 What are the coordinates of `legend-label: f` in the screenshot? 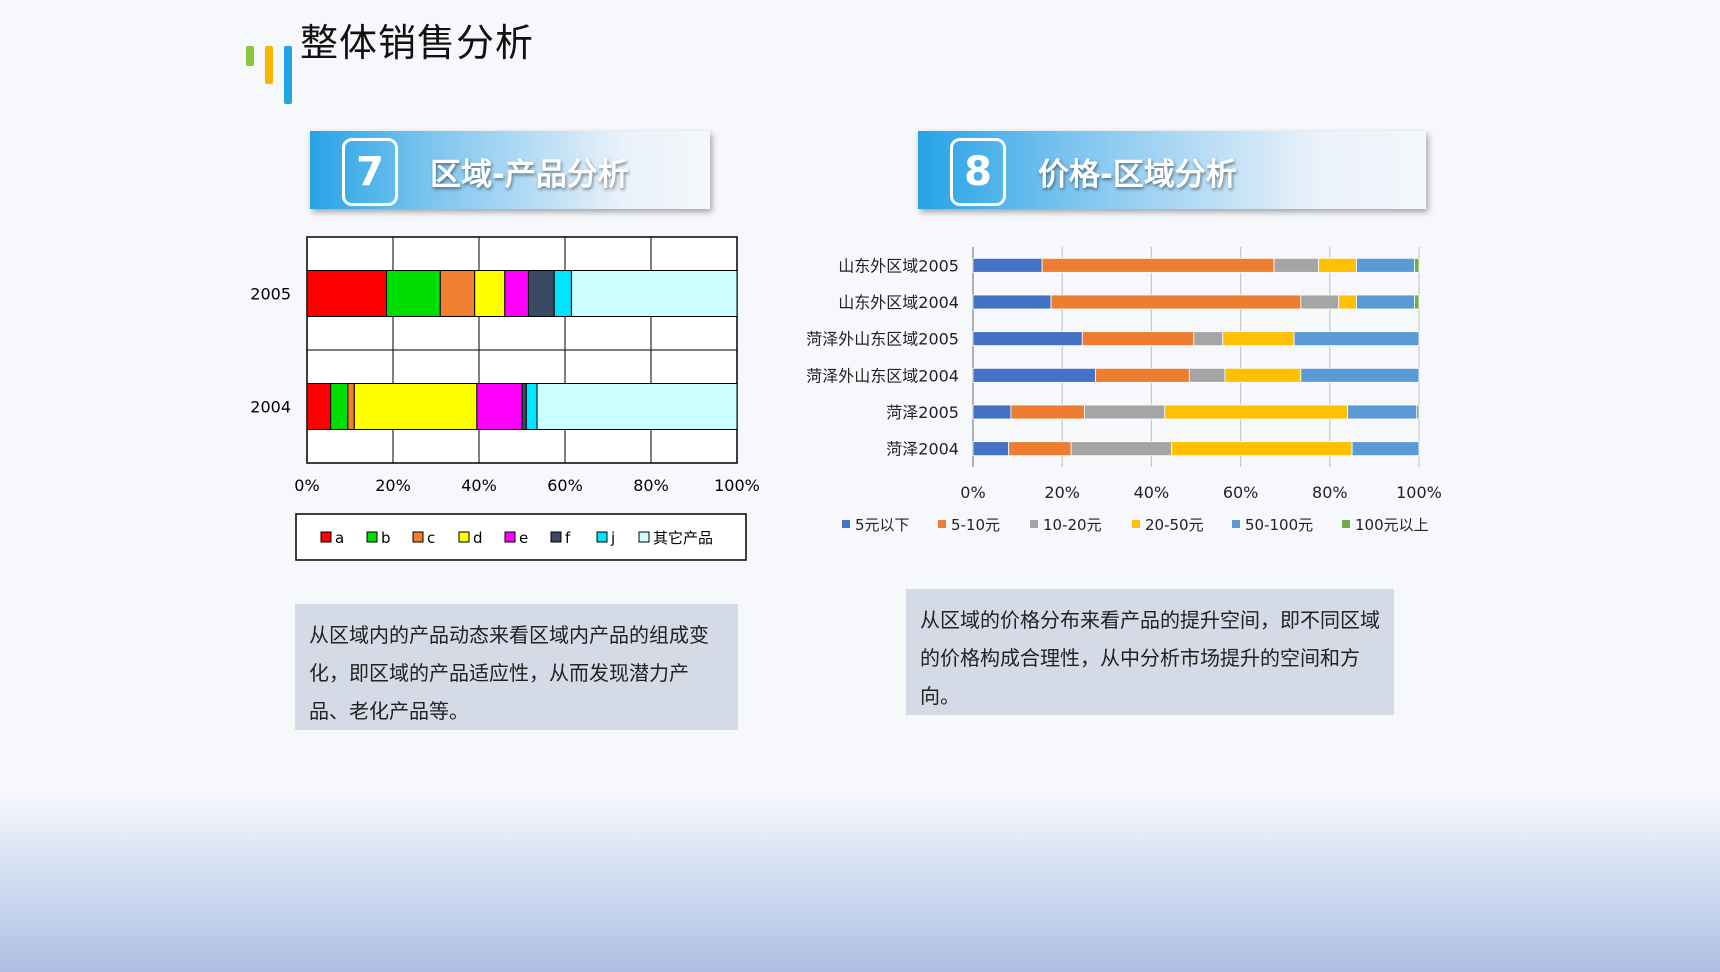 It's located at (568, 538).